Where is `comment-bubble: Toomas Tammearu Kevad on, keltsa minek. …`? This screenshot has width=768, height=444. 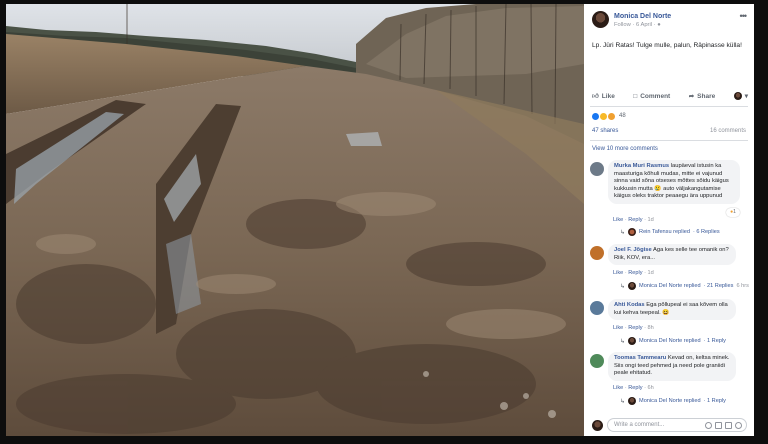
comment-bubble: Toomas Tammearu Kevad on, keltsa minek. … is located at coordinates (672, 366).